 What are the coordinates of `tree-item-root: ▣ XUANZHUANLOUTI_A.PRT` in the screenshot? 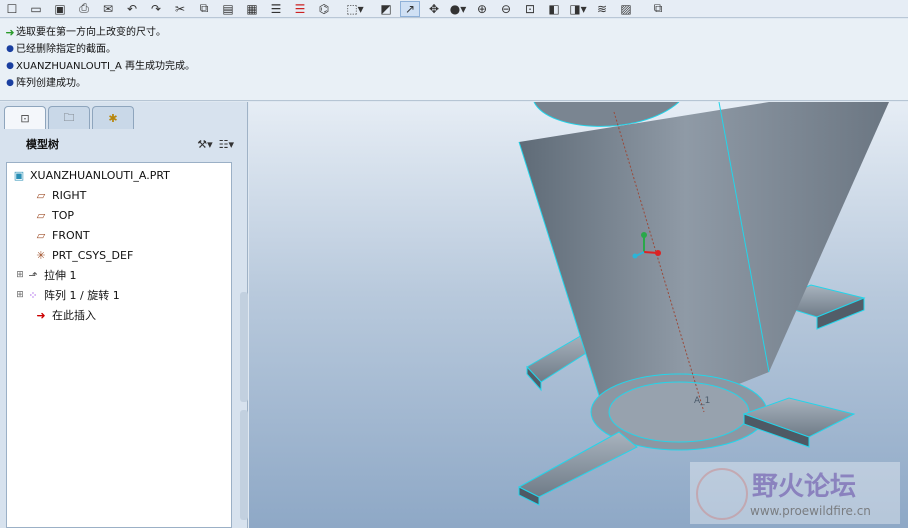 It's located at (90, 175).